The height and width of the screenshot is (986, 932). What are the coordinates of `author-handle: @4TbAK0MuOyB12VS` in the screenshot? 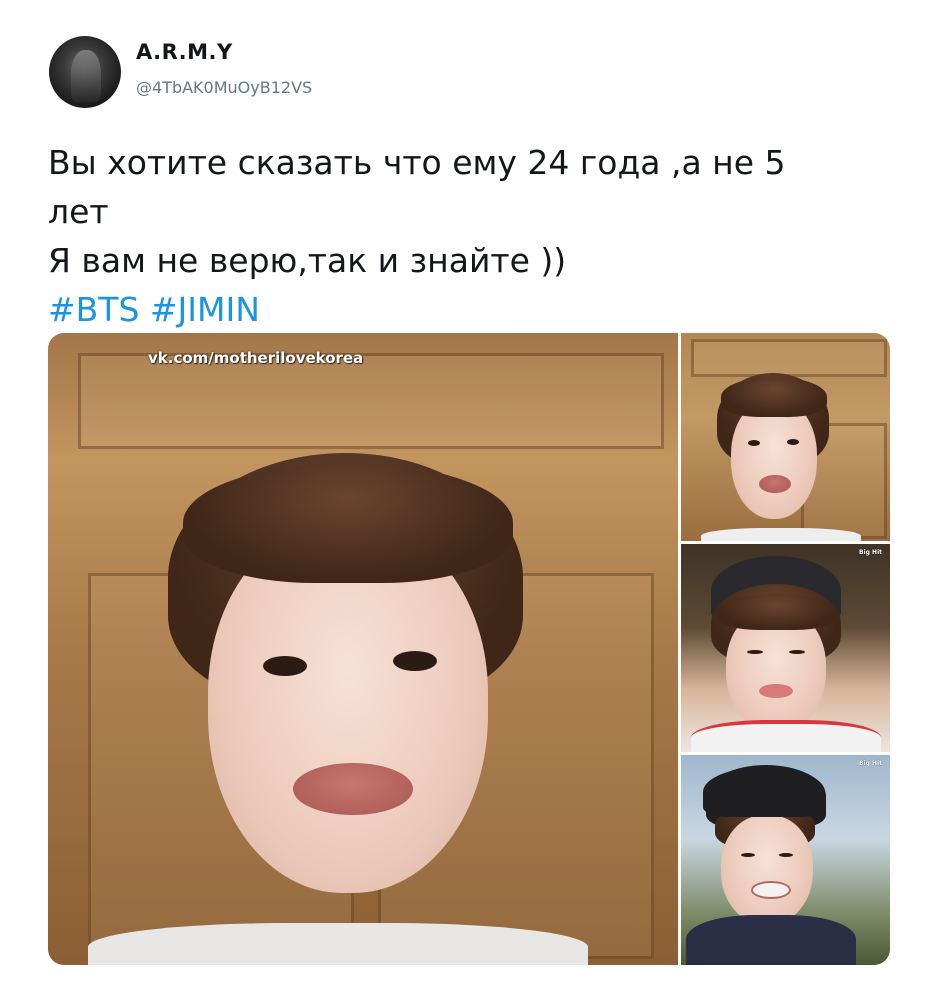 It's located at (224, 87).